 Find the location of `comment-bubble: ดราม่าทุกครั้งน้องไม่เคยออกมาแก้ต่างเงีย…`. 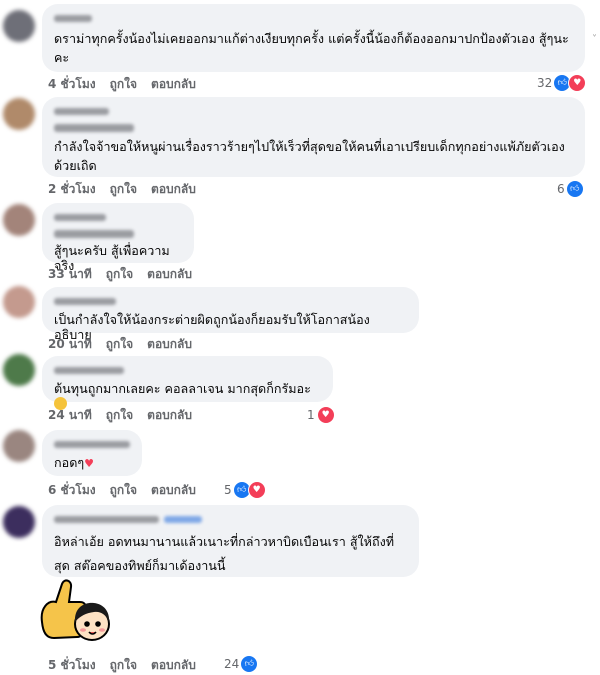

comment-bubble: ดราม่าทุกครั้งน้องไม่เคยออกมาแก้ต่างเงีย… is located at coordinates (313, 38).